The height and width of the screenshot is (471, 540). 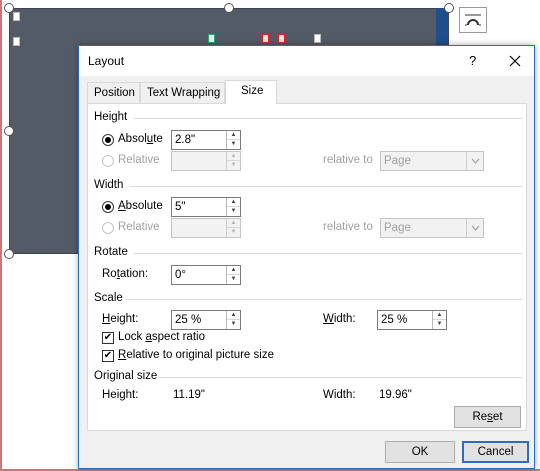 I want to click on width-absolute-value: 5", so click(x=180, y=207).